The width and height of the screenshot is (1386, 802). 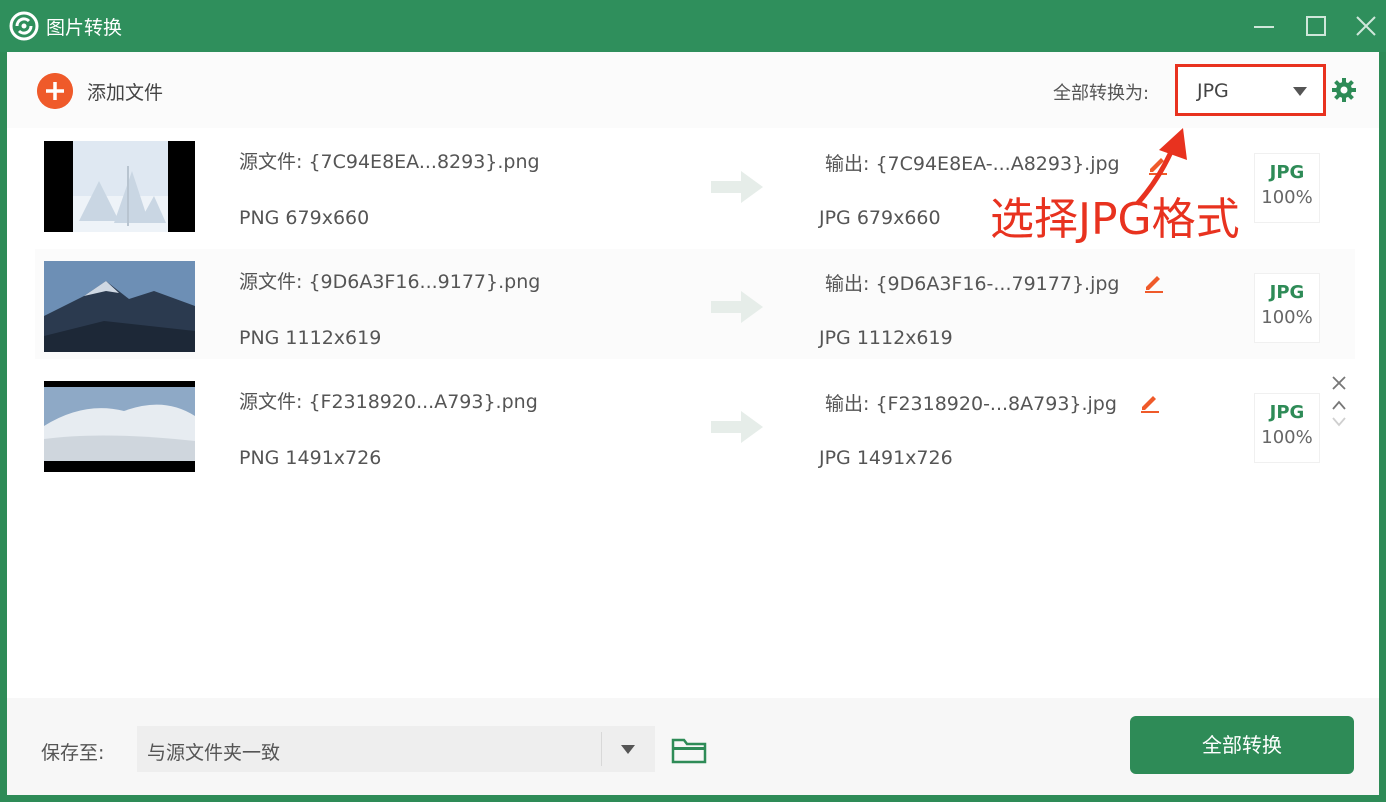 I want to click on title-bar: 图片转换, so click(x=693, y=26).